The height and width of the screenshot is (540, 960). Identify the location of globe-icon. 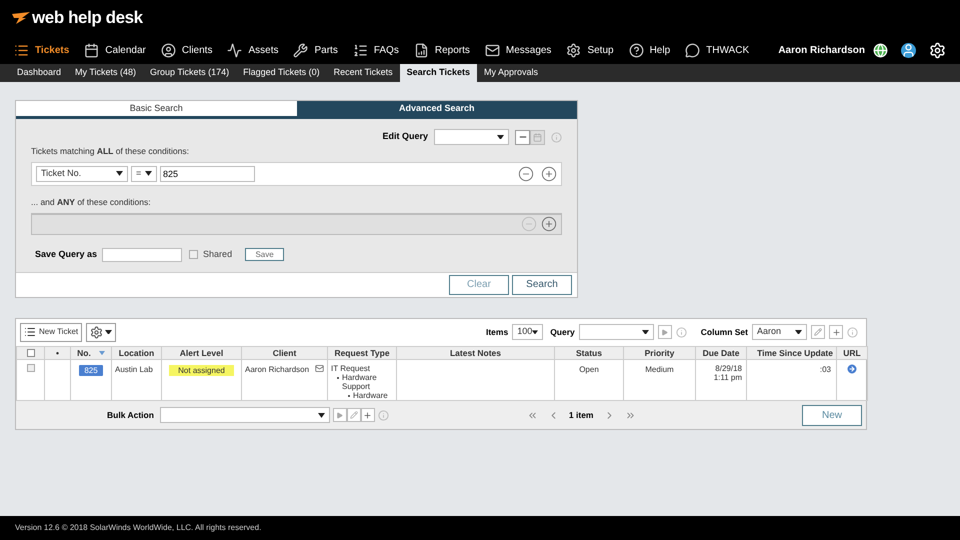
(880, 50).